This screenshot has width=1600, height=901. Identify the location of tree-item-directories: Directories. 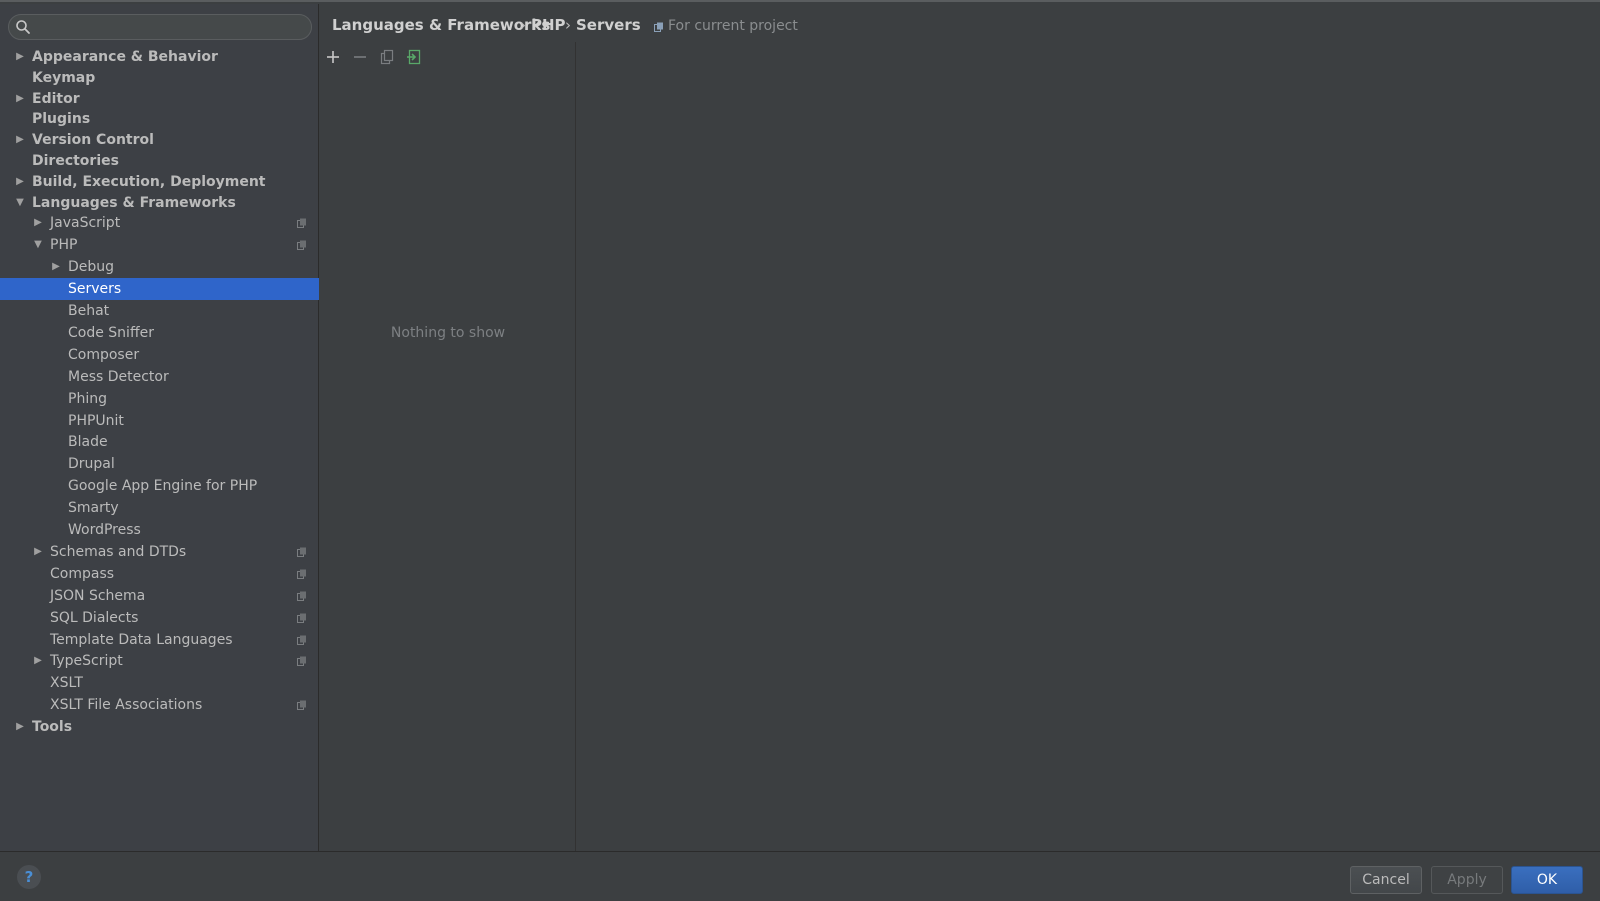
(159, 161).